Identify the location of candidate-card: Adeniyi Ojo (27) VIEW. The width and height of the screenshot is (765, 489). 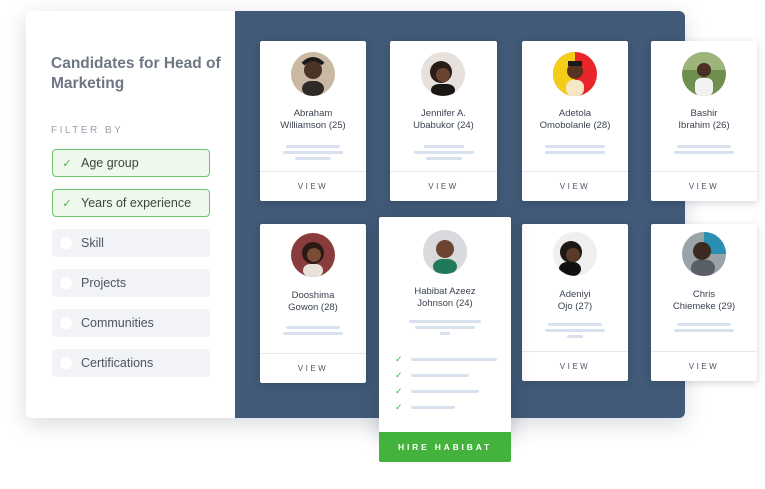
(575, 302).